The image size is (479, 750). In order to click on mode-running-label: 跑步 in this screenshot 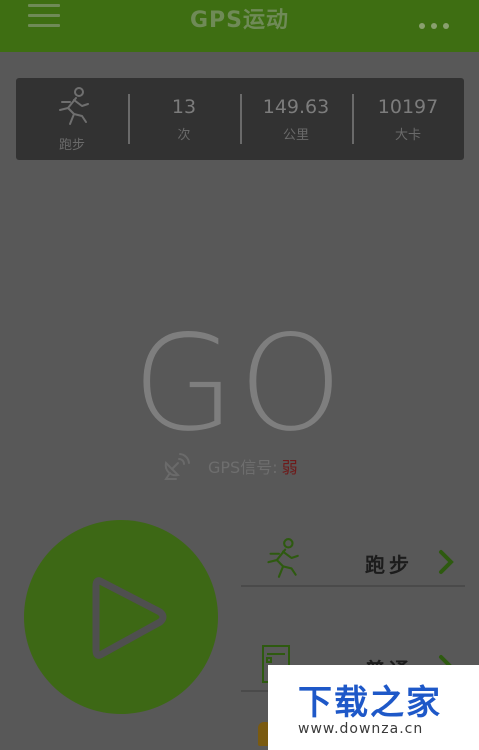, I will do `click(389, 565)`.